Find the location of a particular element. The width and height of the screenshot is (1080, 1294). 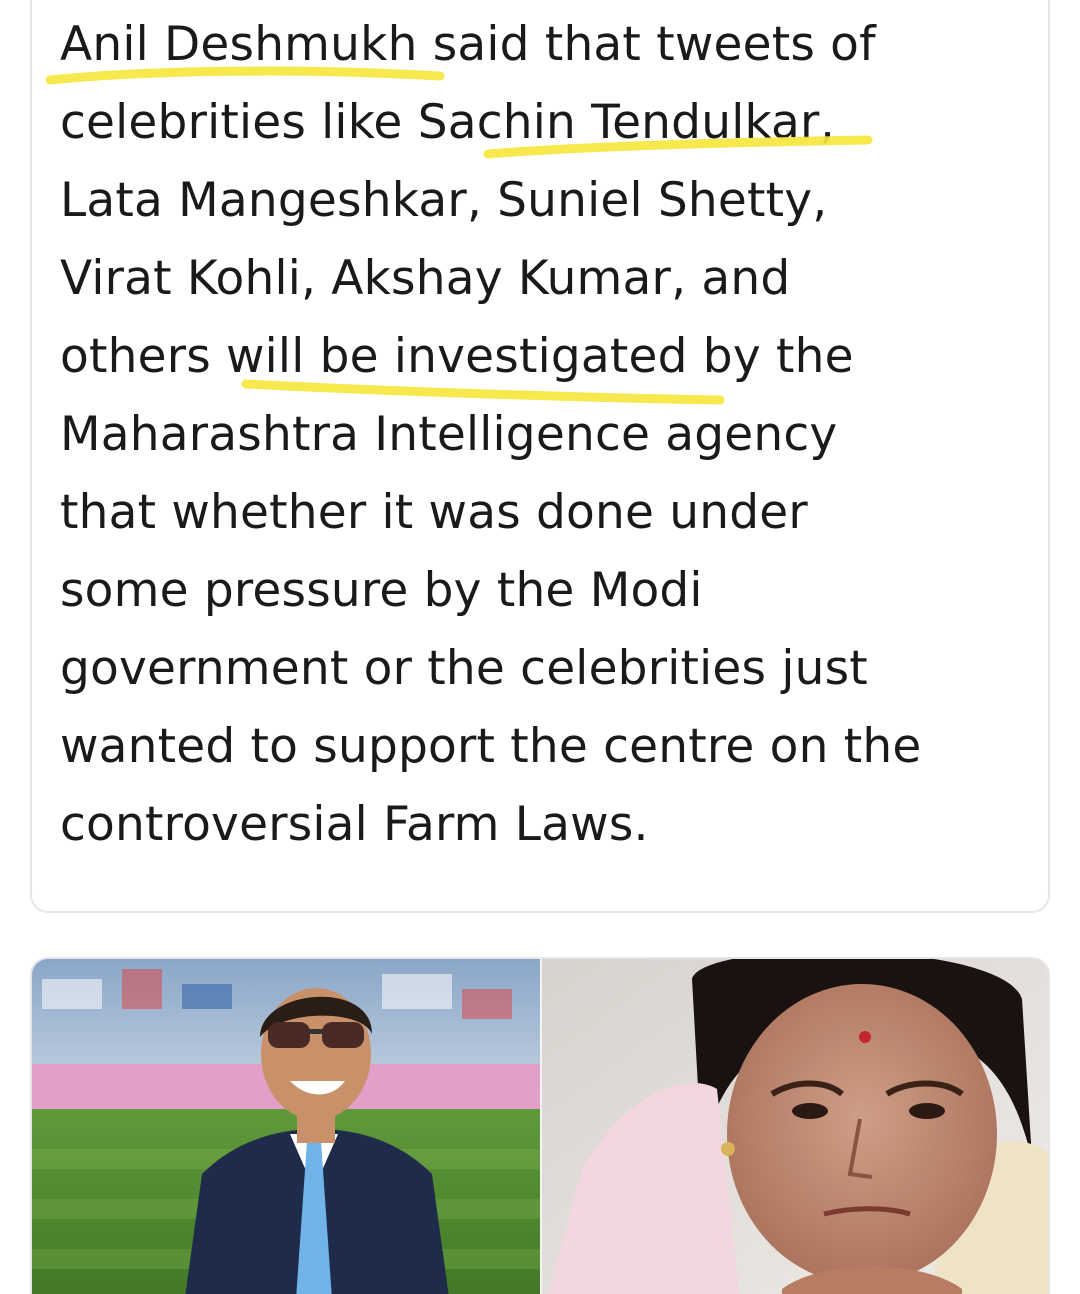

tweet-text-line: others will be investigated by the is located at coordinates (457, 356).